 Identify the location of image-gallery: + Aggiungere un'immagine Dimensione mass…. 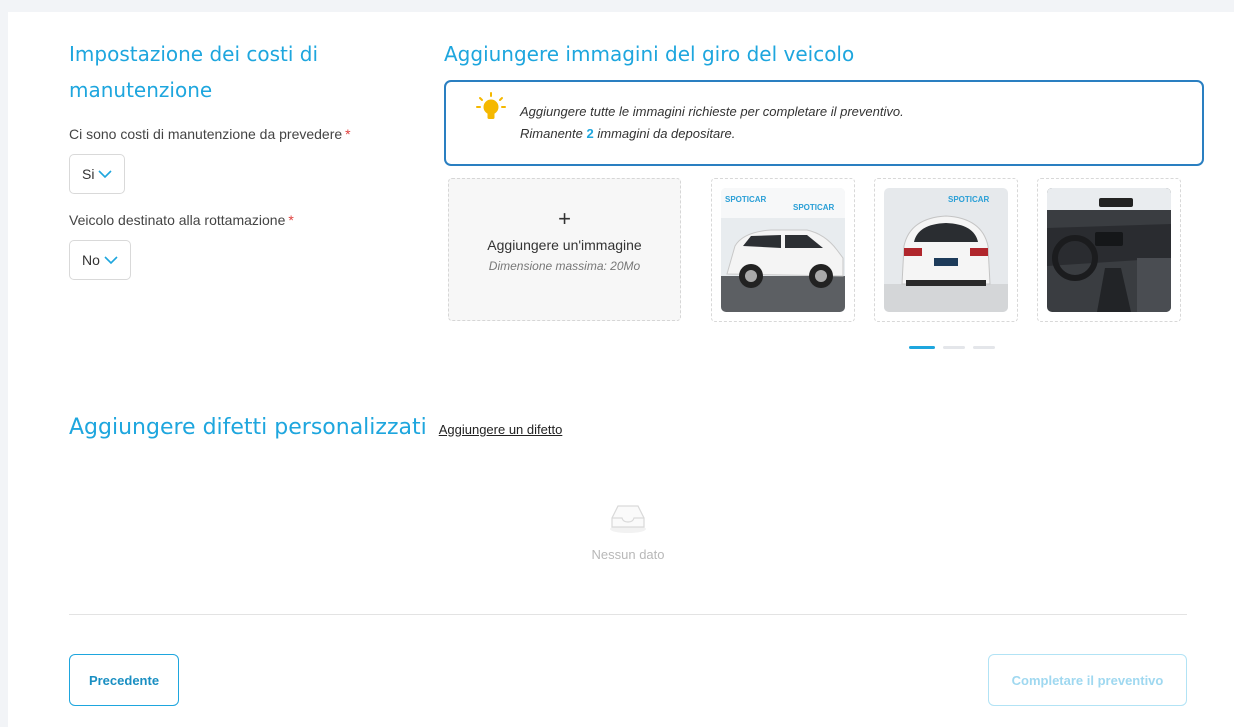
(824, 263).